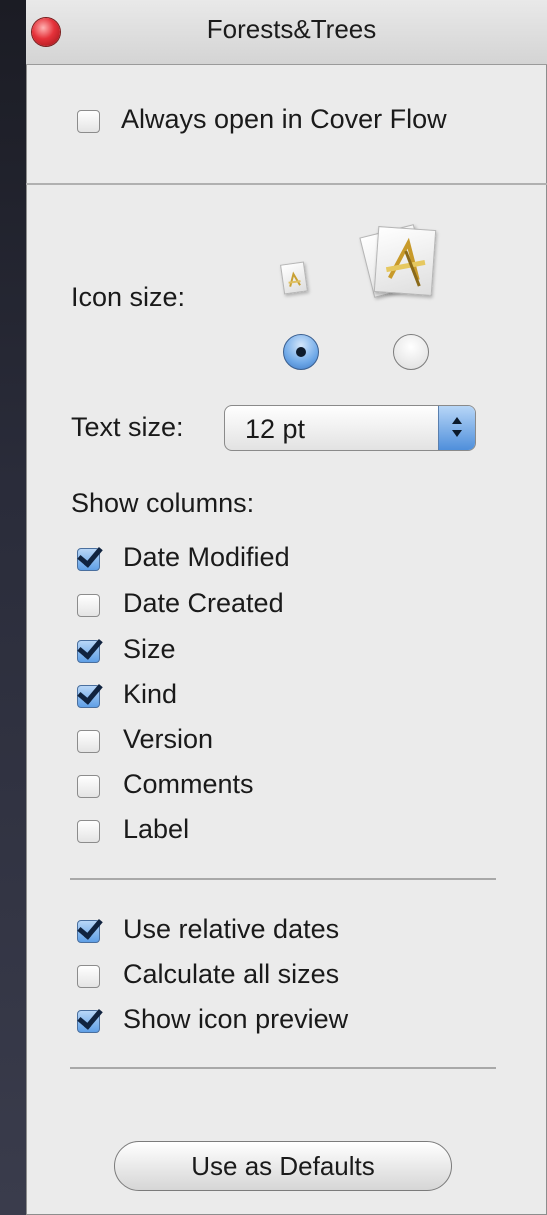  What do you see at coordinates (88, 696) in the screenshot?
I see `kind-checkbox` at bounding box center [88, 696].